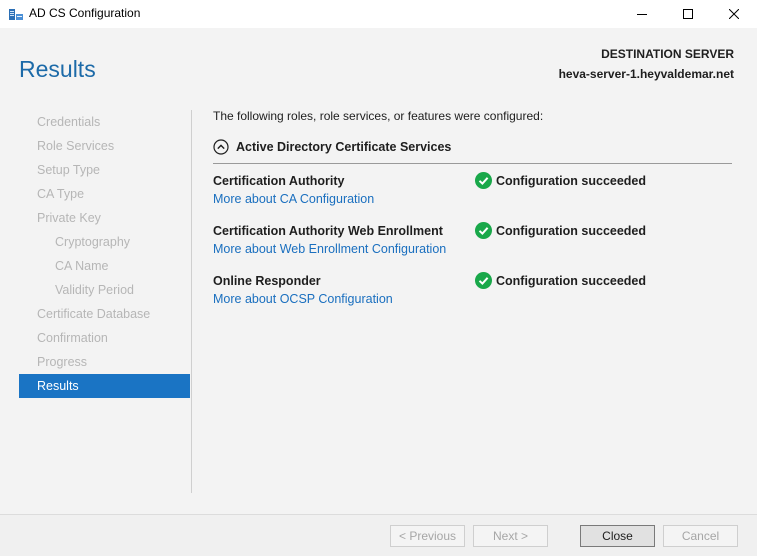 Image resolution: width=757 pixels, height=556 pixels. I want to click on window-title: AD CS Configuration, so click(85, 13).